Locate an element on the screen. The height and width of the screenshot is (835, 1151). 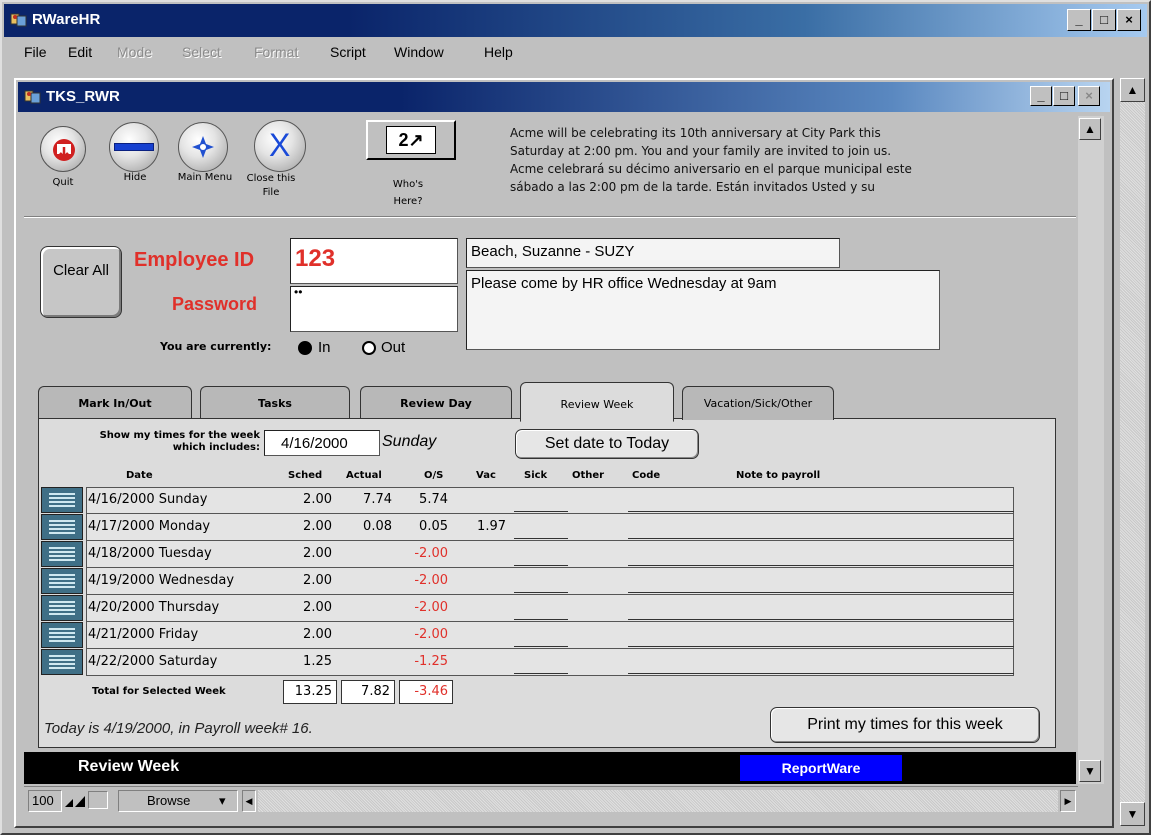
zoom-level: 100 is located at coordinates (45, 801).